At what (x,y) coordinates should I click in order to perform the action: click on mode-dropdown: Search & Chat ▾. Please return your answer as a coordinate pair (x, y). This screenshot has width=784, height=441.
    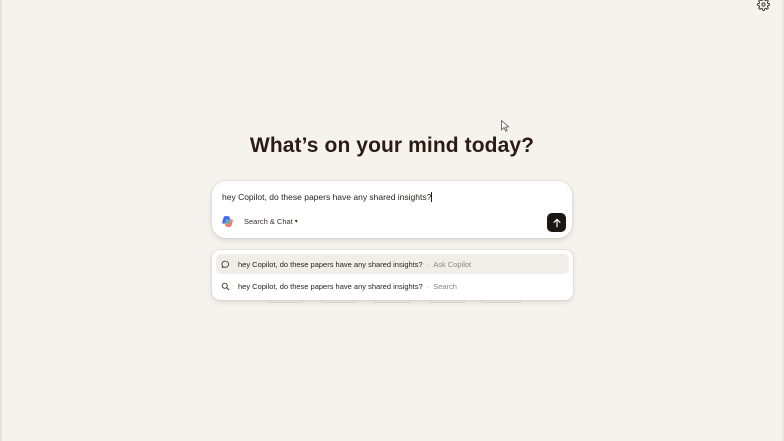
    Looking at the image, I should click on (271, 221).